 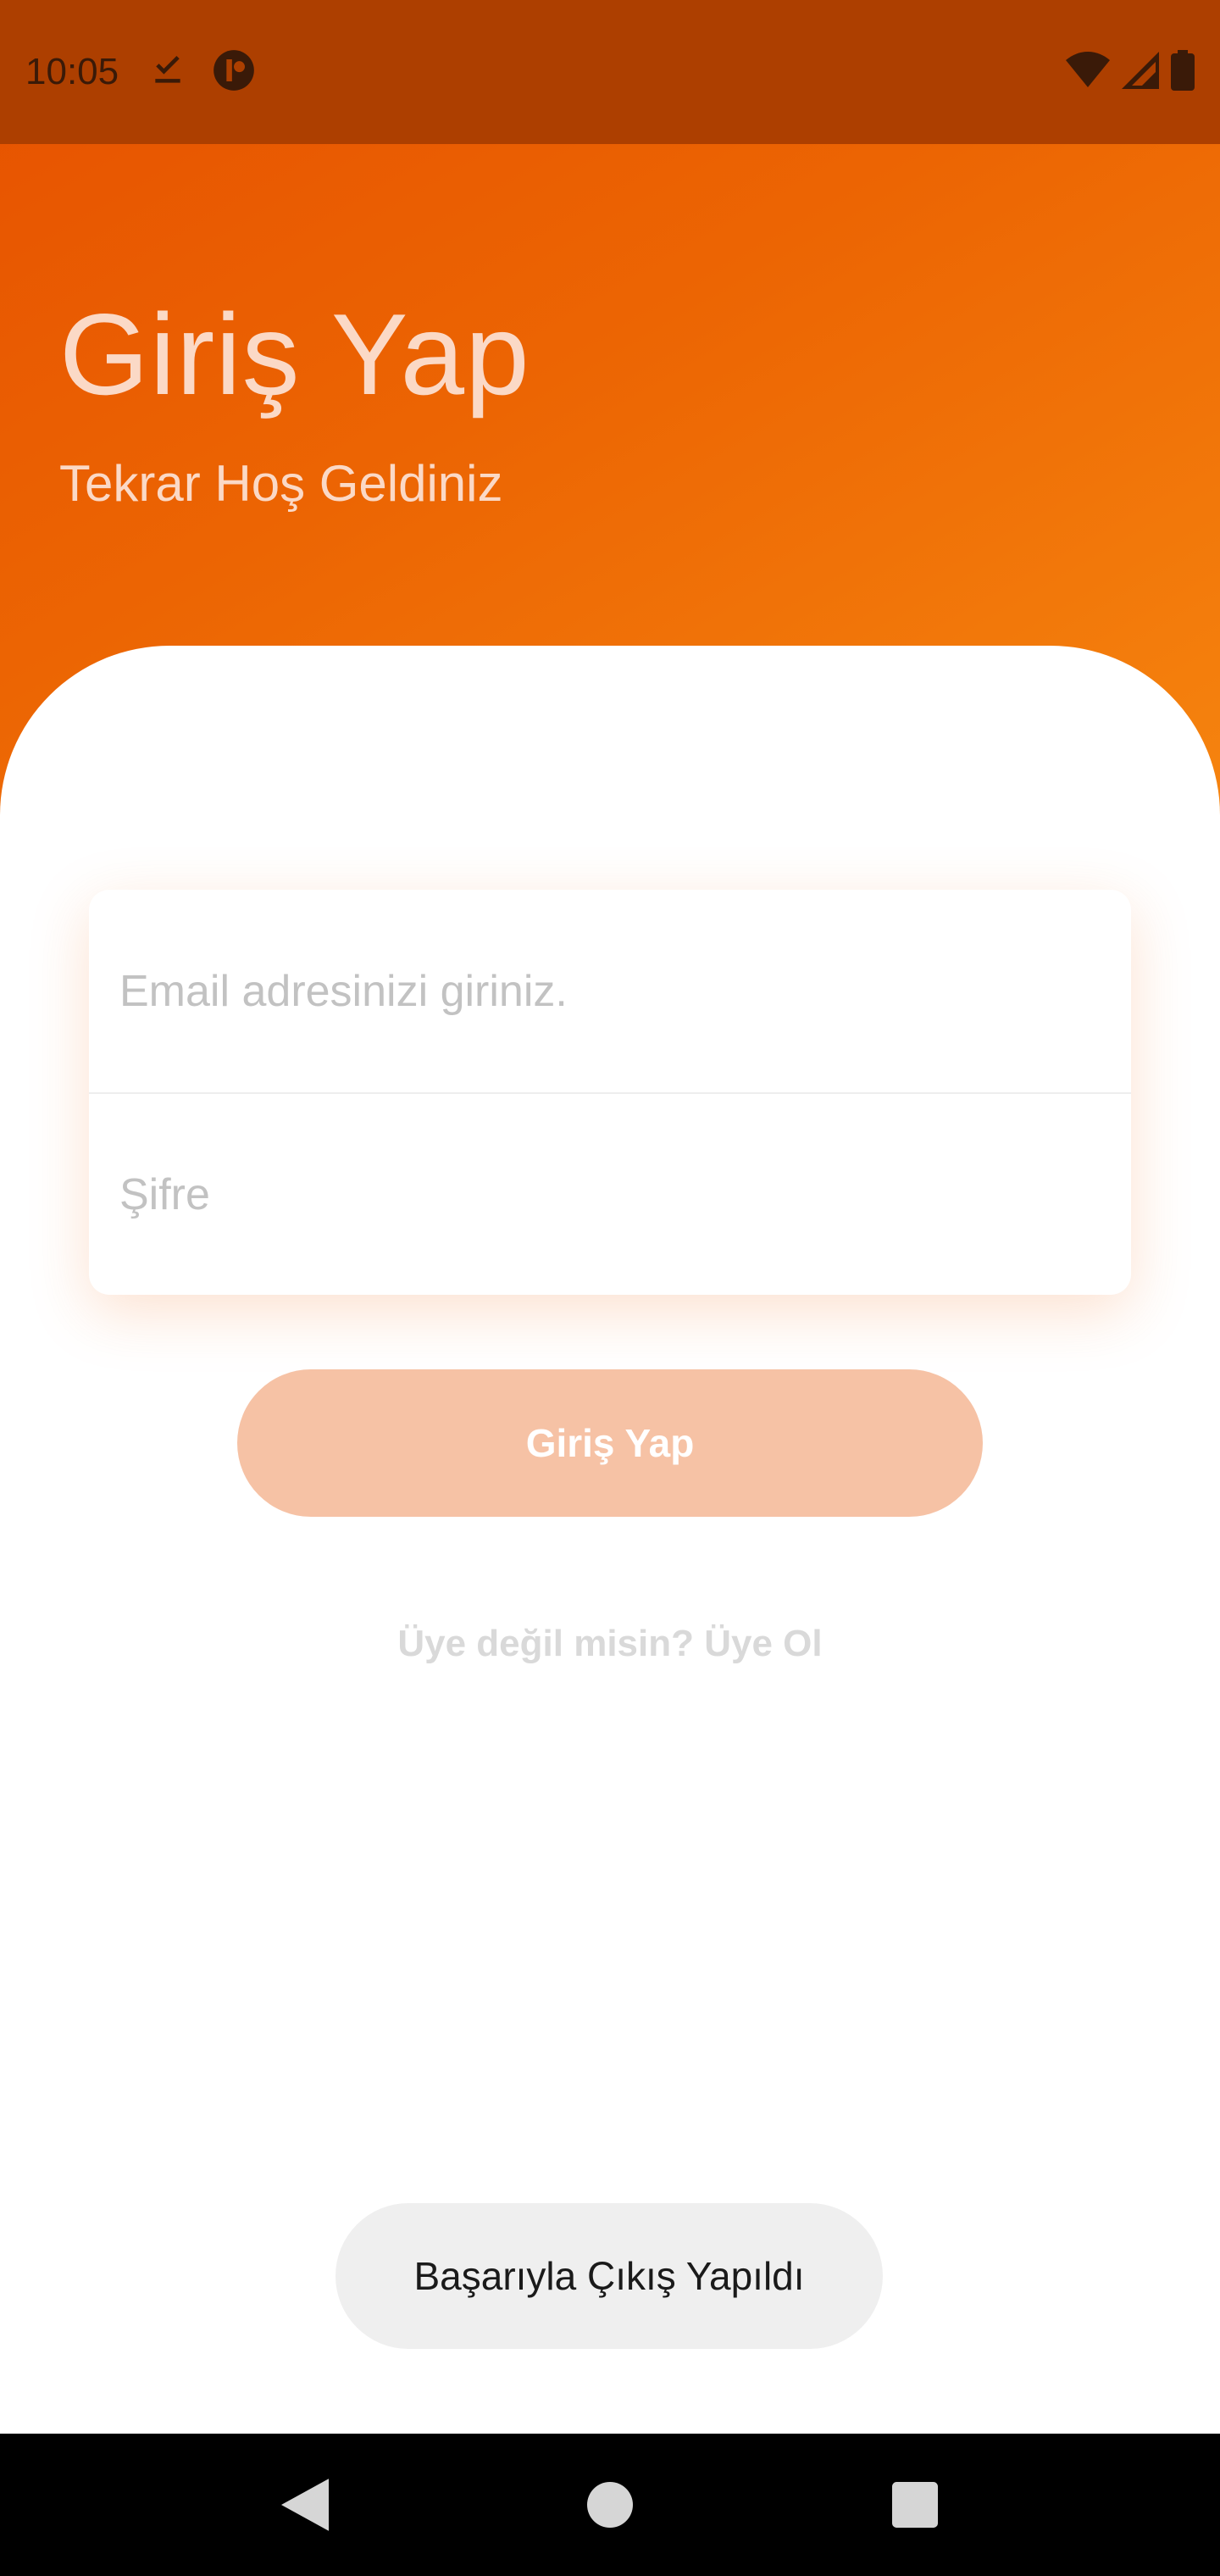 I want to click on login-form-card: Email adresinizi giriniz. Şifre, so click(x=610, y=1092).